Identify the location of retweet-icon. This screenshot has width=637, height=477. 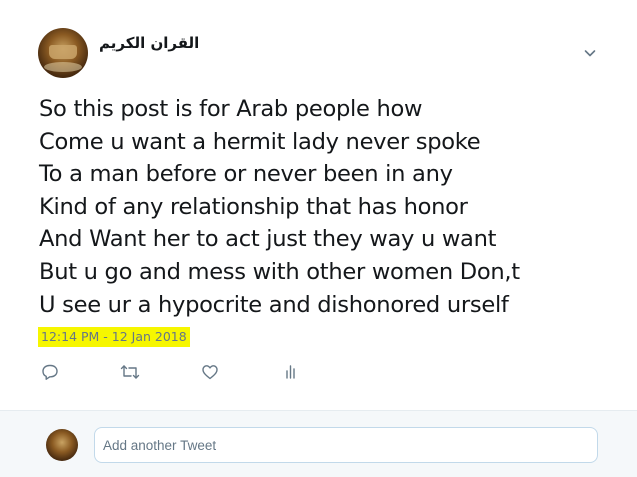
(129, 372).